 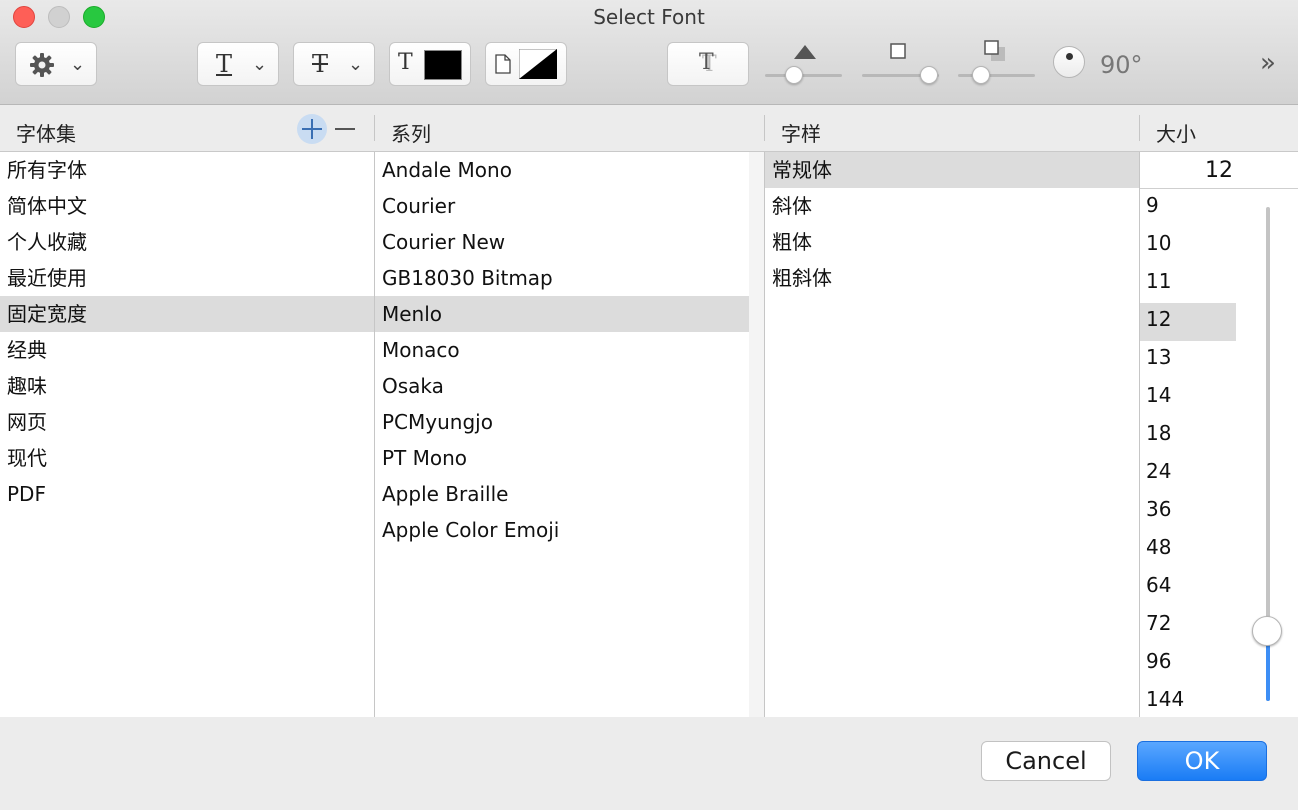 What do you see at coordinates (187, 494) in the screenshot?
I see `collection-item: PDF` at bounding box center [187, 494].